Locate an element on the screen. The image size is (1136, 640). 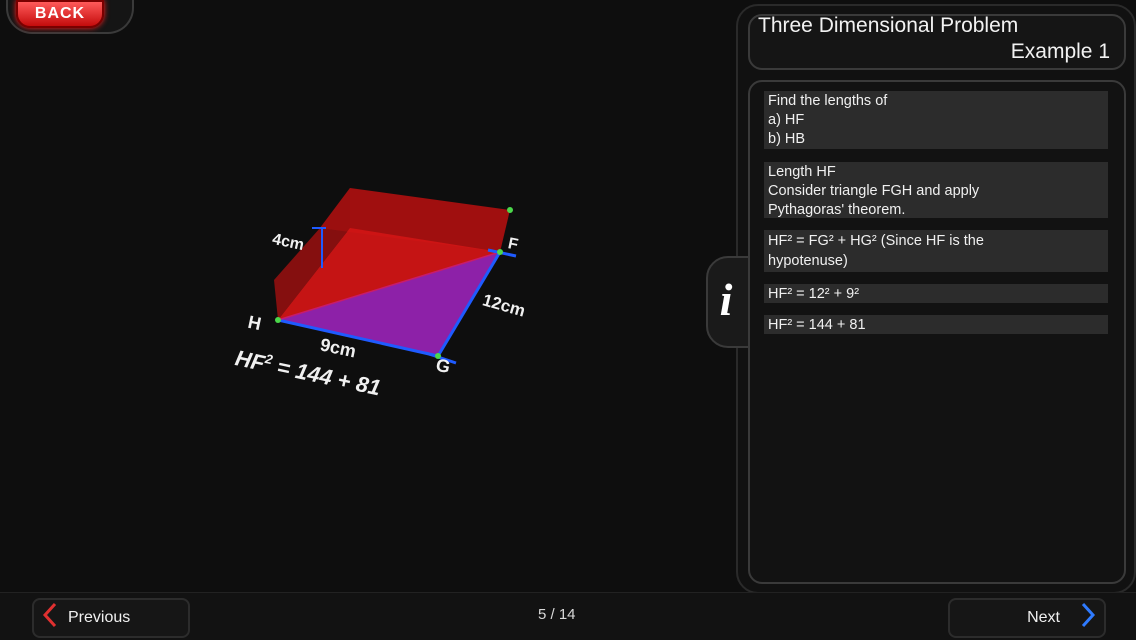
panel-subtitle: Example 1 is located at coordinates (1060, 51).